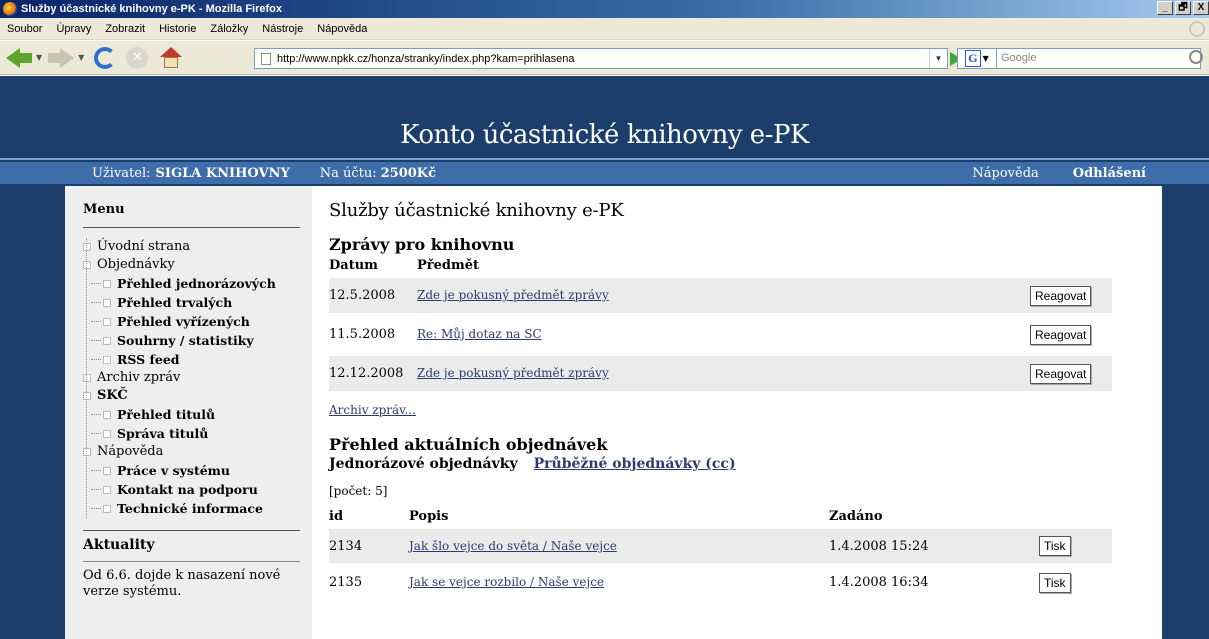 This screenshot has height=639, width=1209. What do you see at coordinates (266, 58) in the screenshot?
I see `page-icon` at bounding box center [266, 58].